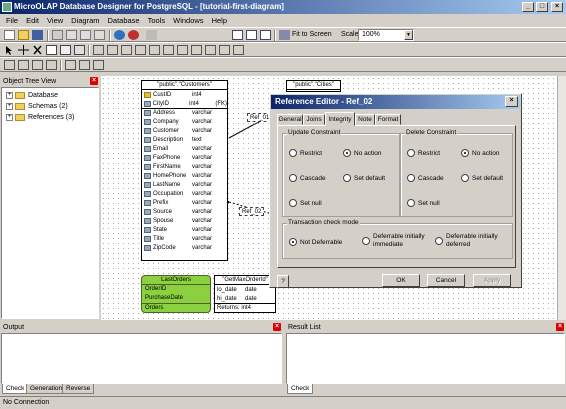 The width and height of the screenshot is (566, 409). I want to click on tab-note: Note, so click(365, 119).